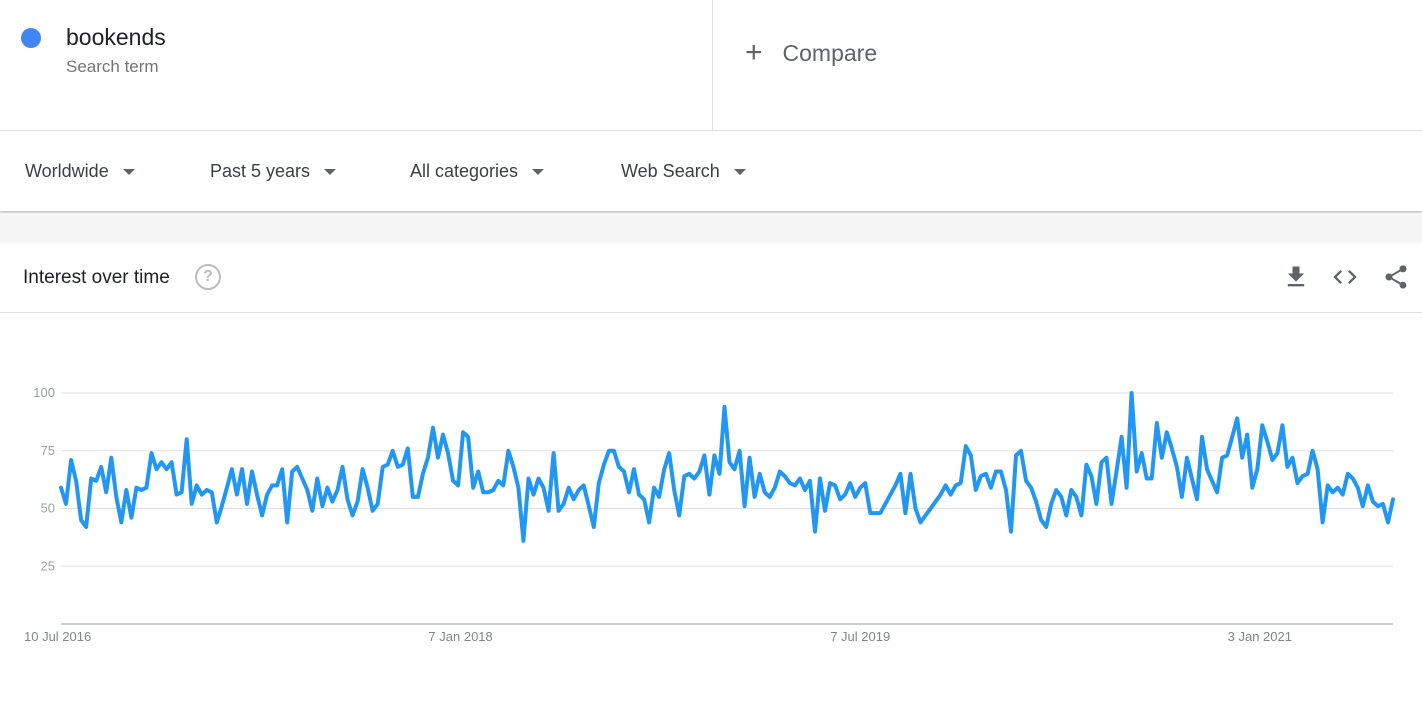 The image size is (1422, 721). What do you see at coordinates (116, 37) in the screenshot?
I see `search-term-name: bookends` at bounding box center [116, 37].